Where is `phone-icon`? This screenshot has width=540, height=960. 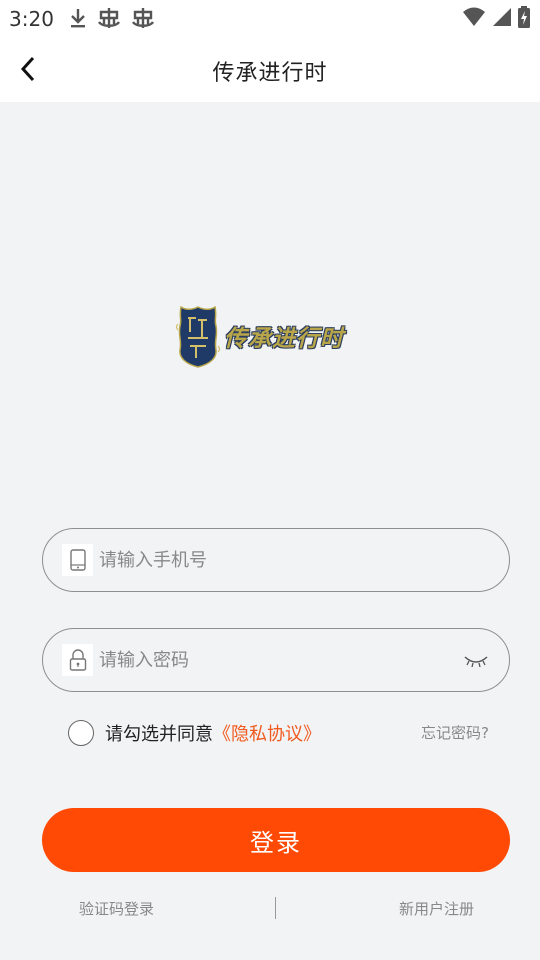
phone-icon is located at coordinates (77, 560).